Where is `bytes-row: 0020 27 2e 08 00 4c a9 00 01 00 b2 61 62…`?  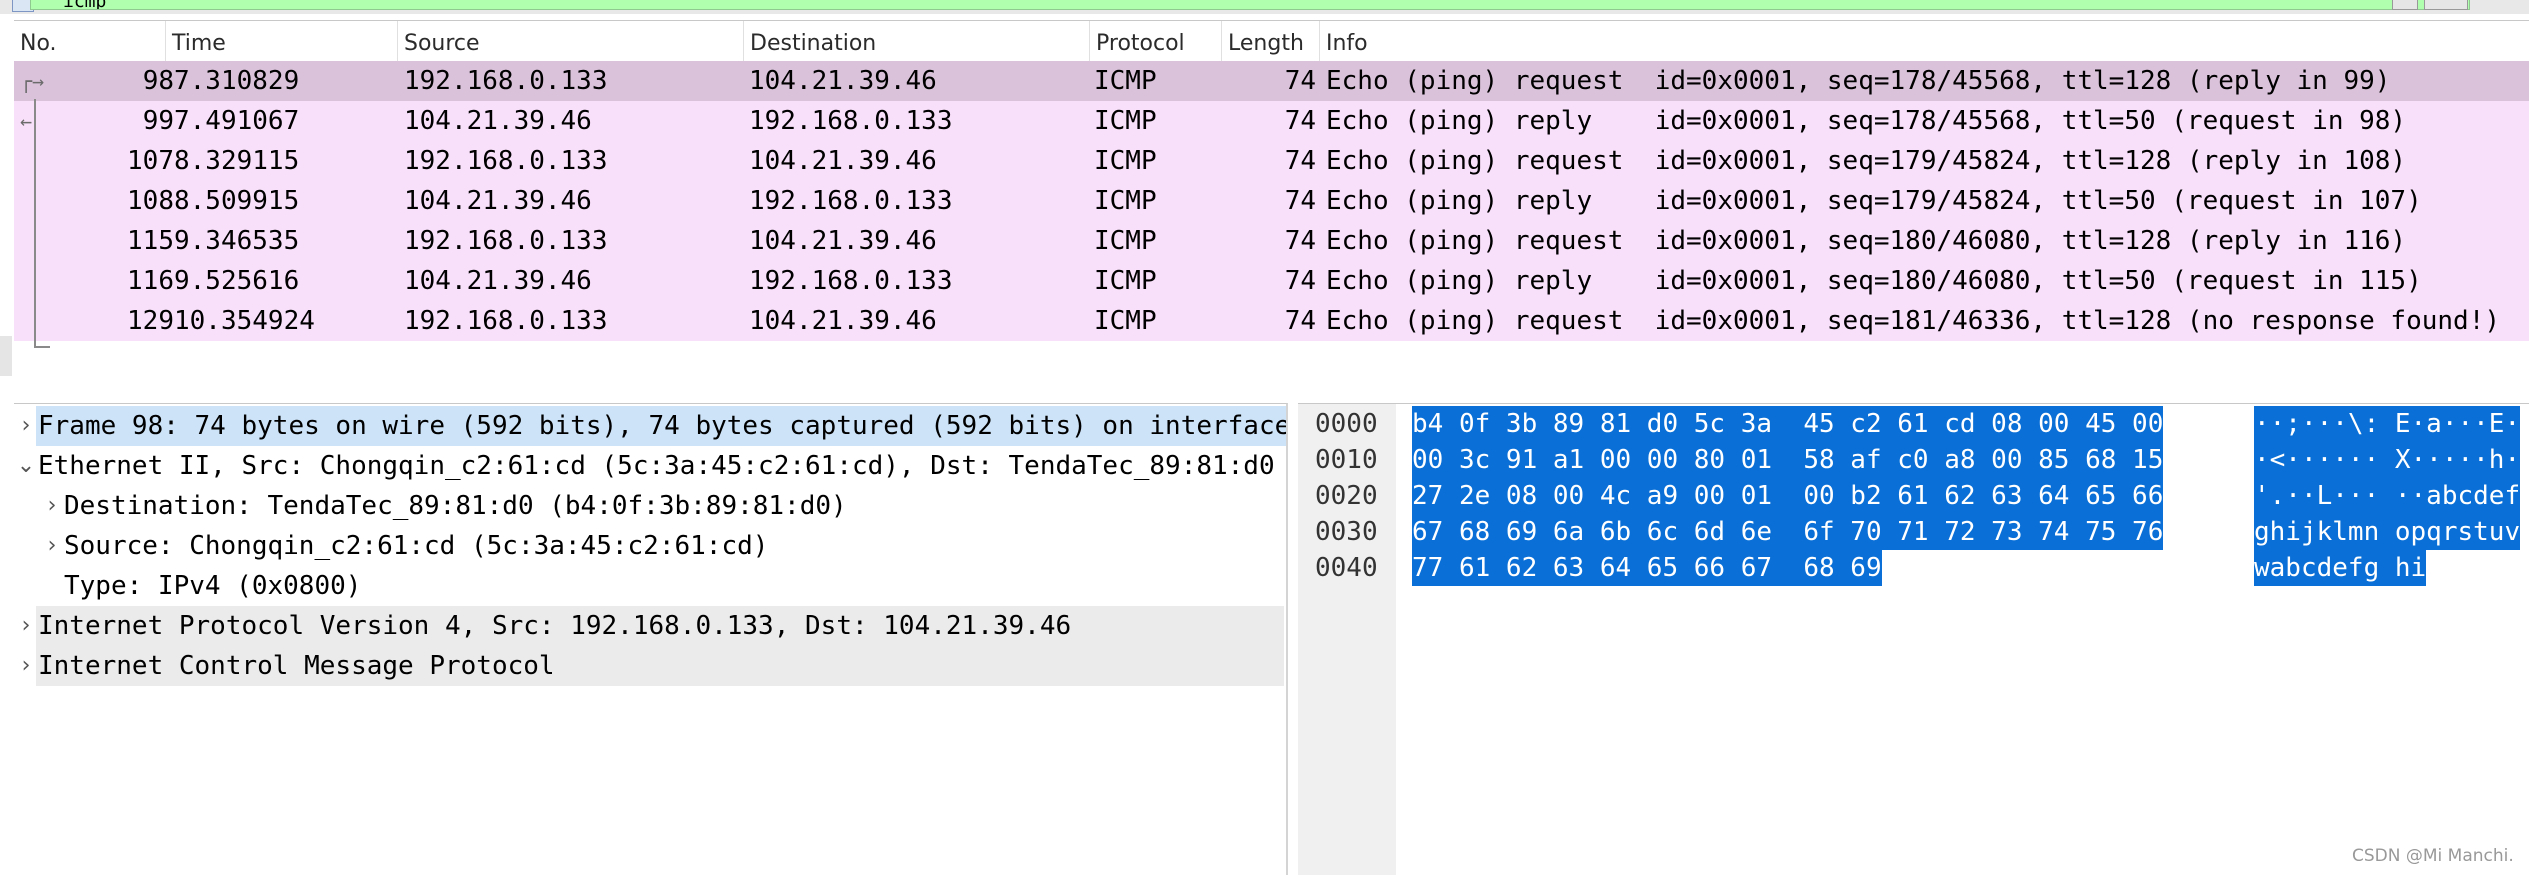 bytes-row: 0020 27 2e 08 00 4c a9 00 01 00 b2 61 62… is located at coordinates (1909, 496).